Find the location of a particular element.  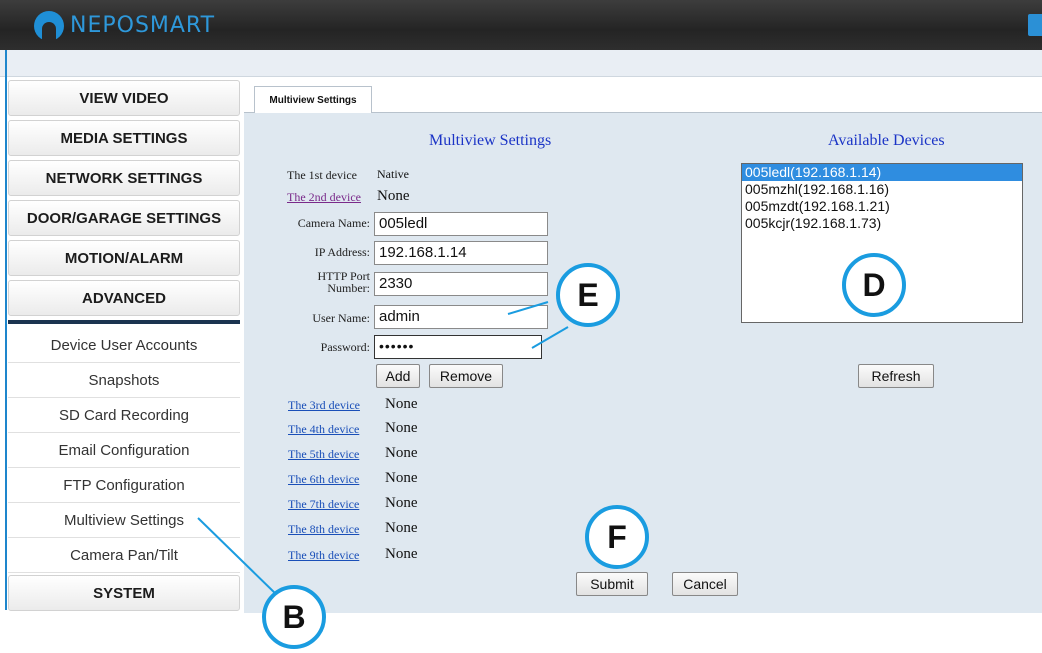

callout-f: F is located at coordinates (617, 537).